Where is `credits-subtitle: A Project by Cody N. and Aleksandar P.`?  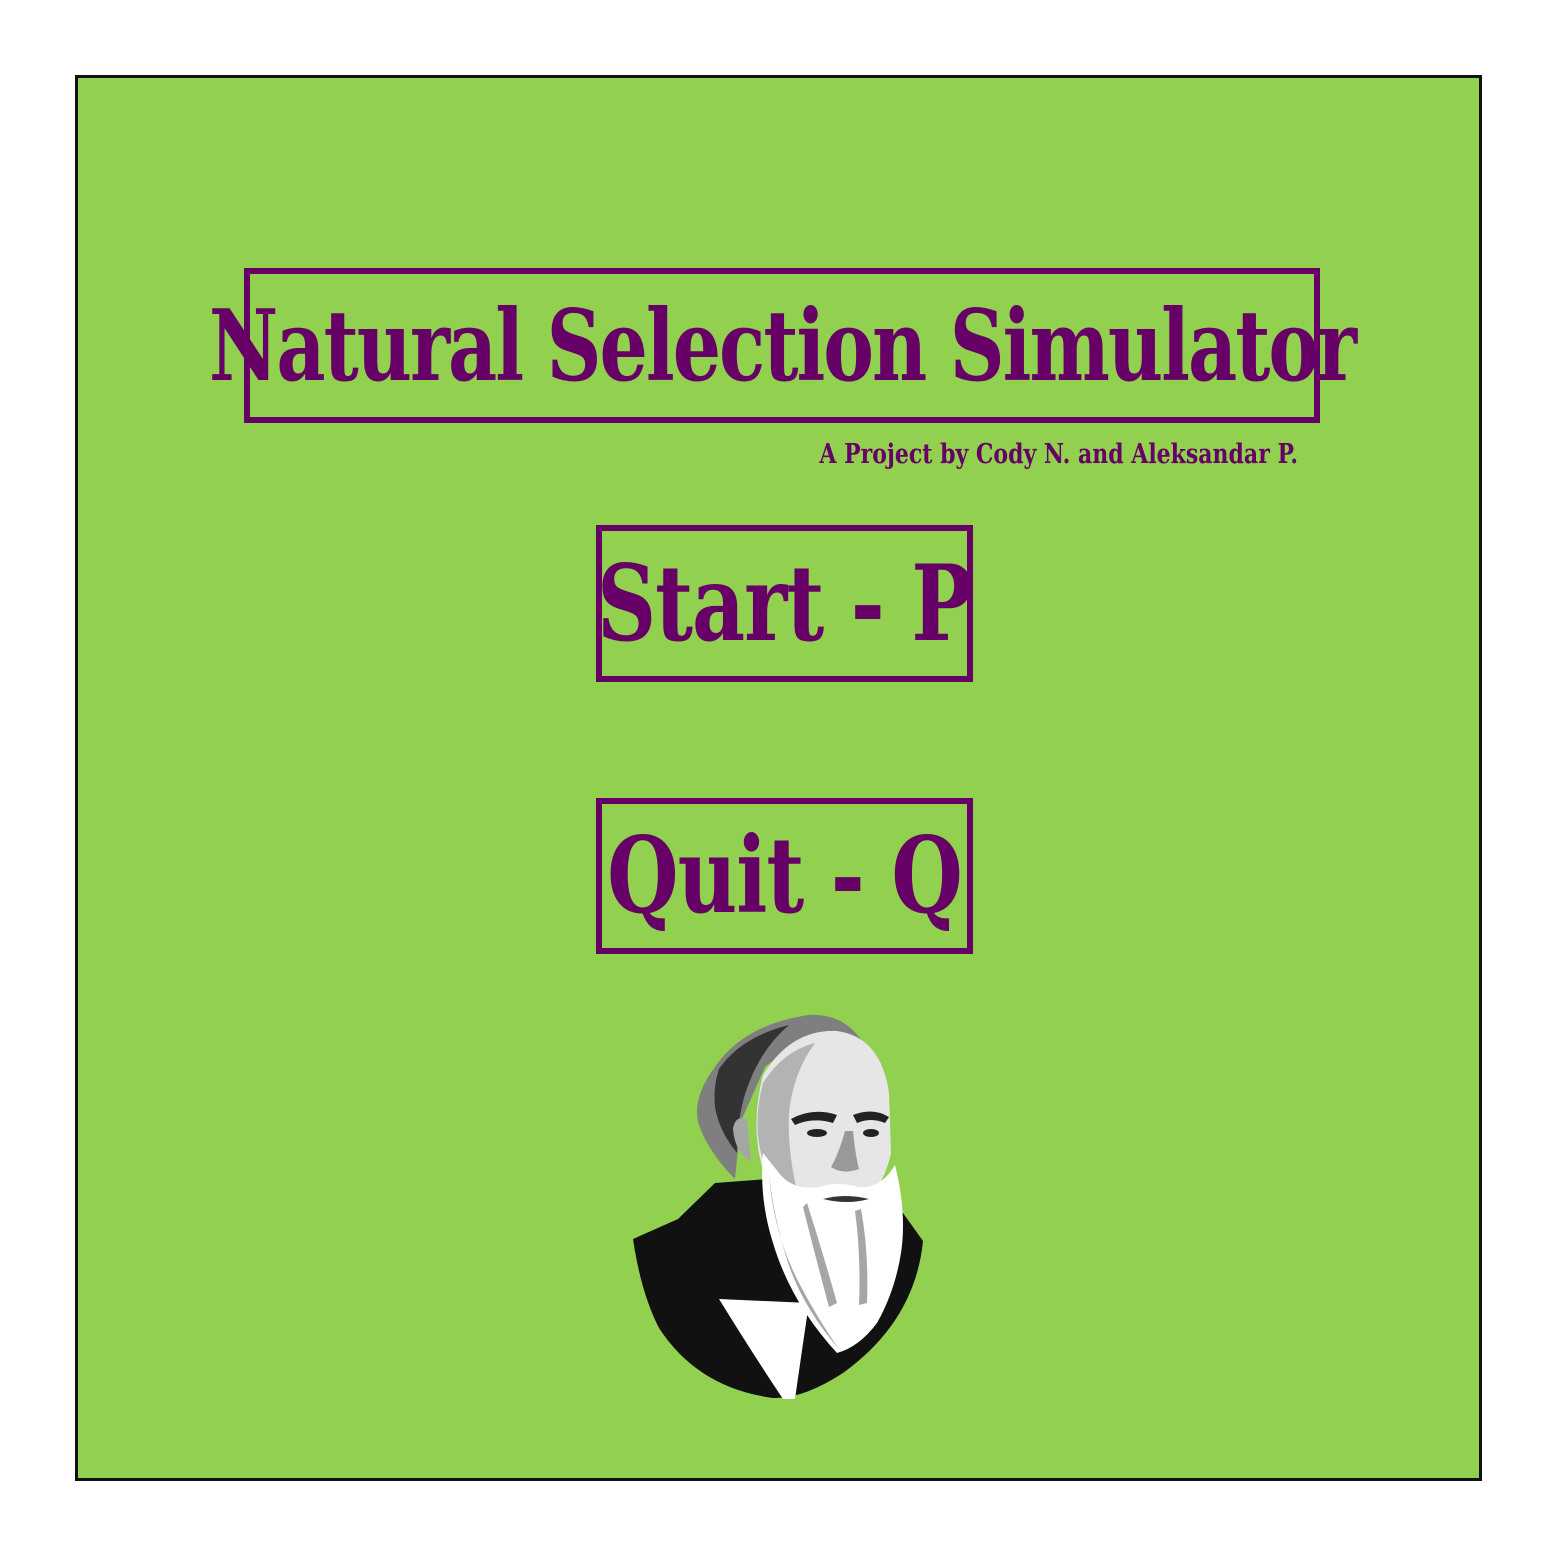 credits-subtitle: A Project by Cody N. and Aleksandar P. is located at coordinates (1058, 454).